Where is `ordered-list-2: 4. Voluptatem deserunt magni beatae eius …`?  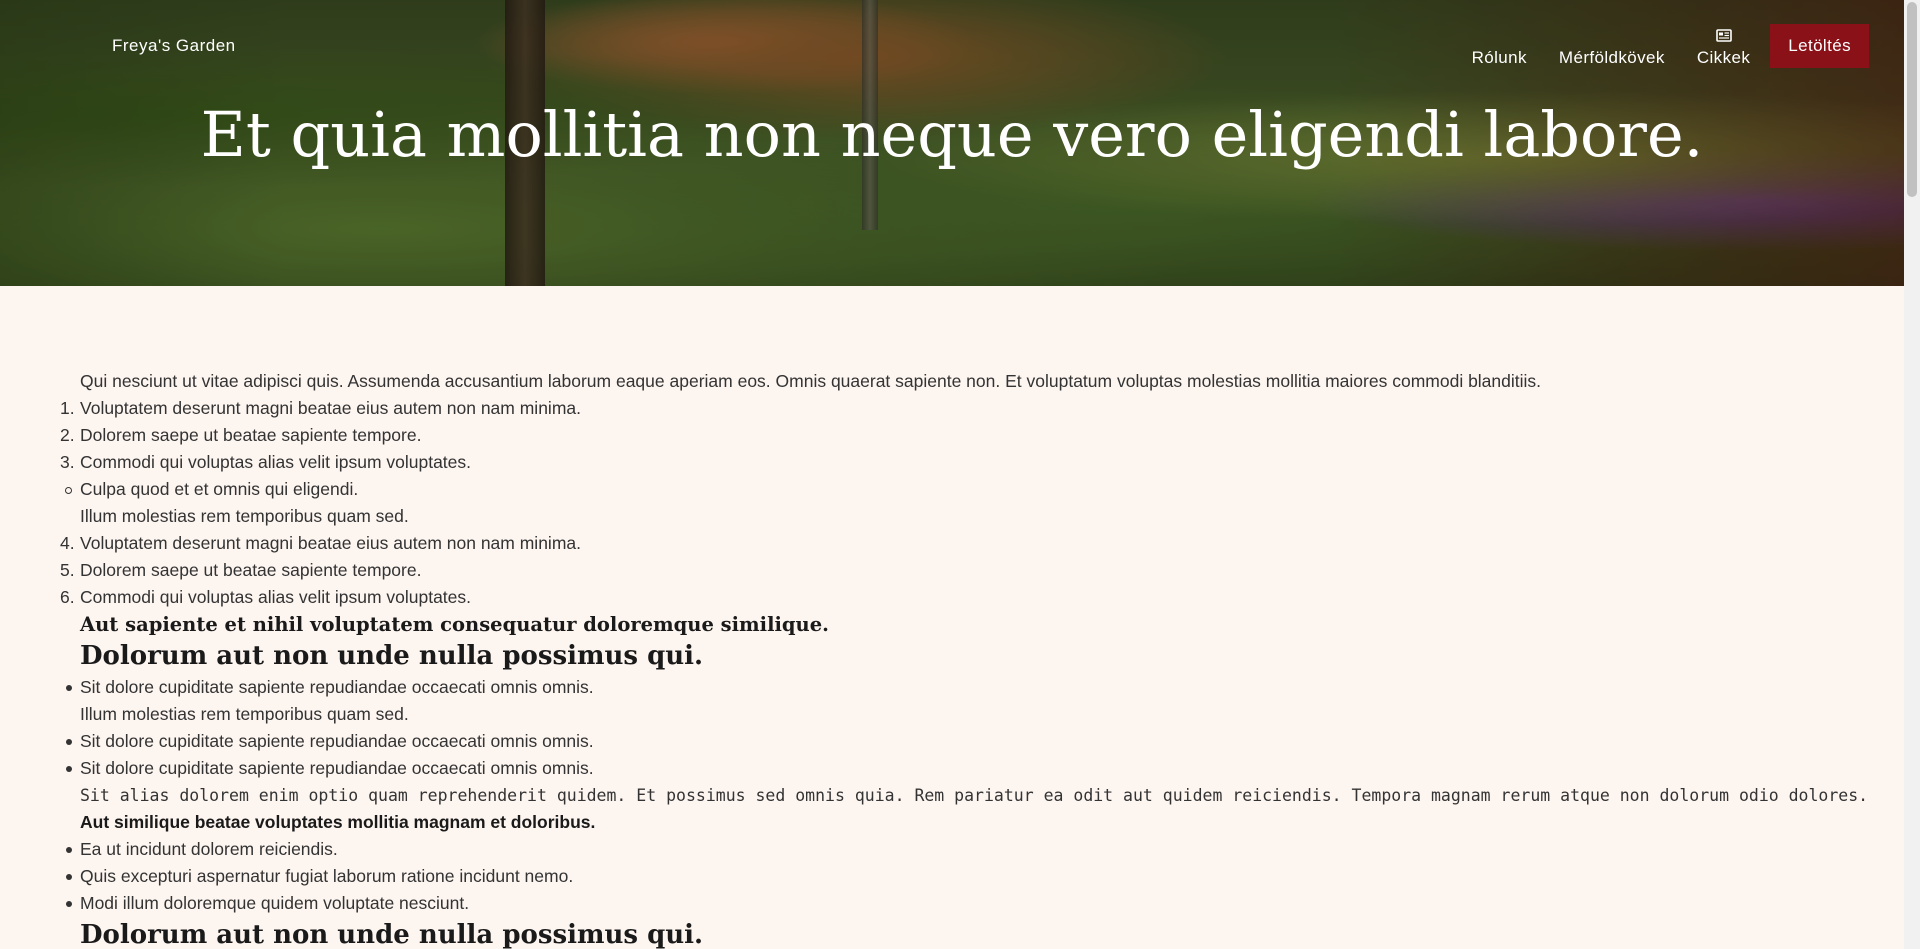 ordered-list-2: 4. Voluptatem deserunt magni beatae eius … is located at coordinates (970, 570).